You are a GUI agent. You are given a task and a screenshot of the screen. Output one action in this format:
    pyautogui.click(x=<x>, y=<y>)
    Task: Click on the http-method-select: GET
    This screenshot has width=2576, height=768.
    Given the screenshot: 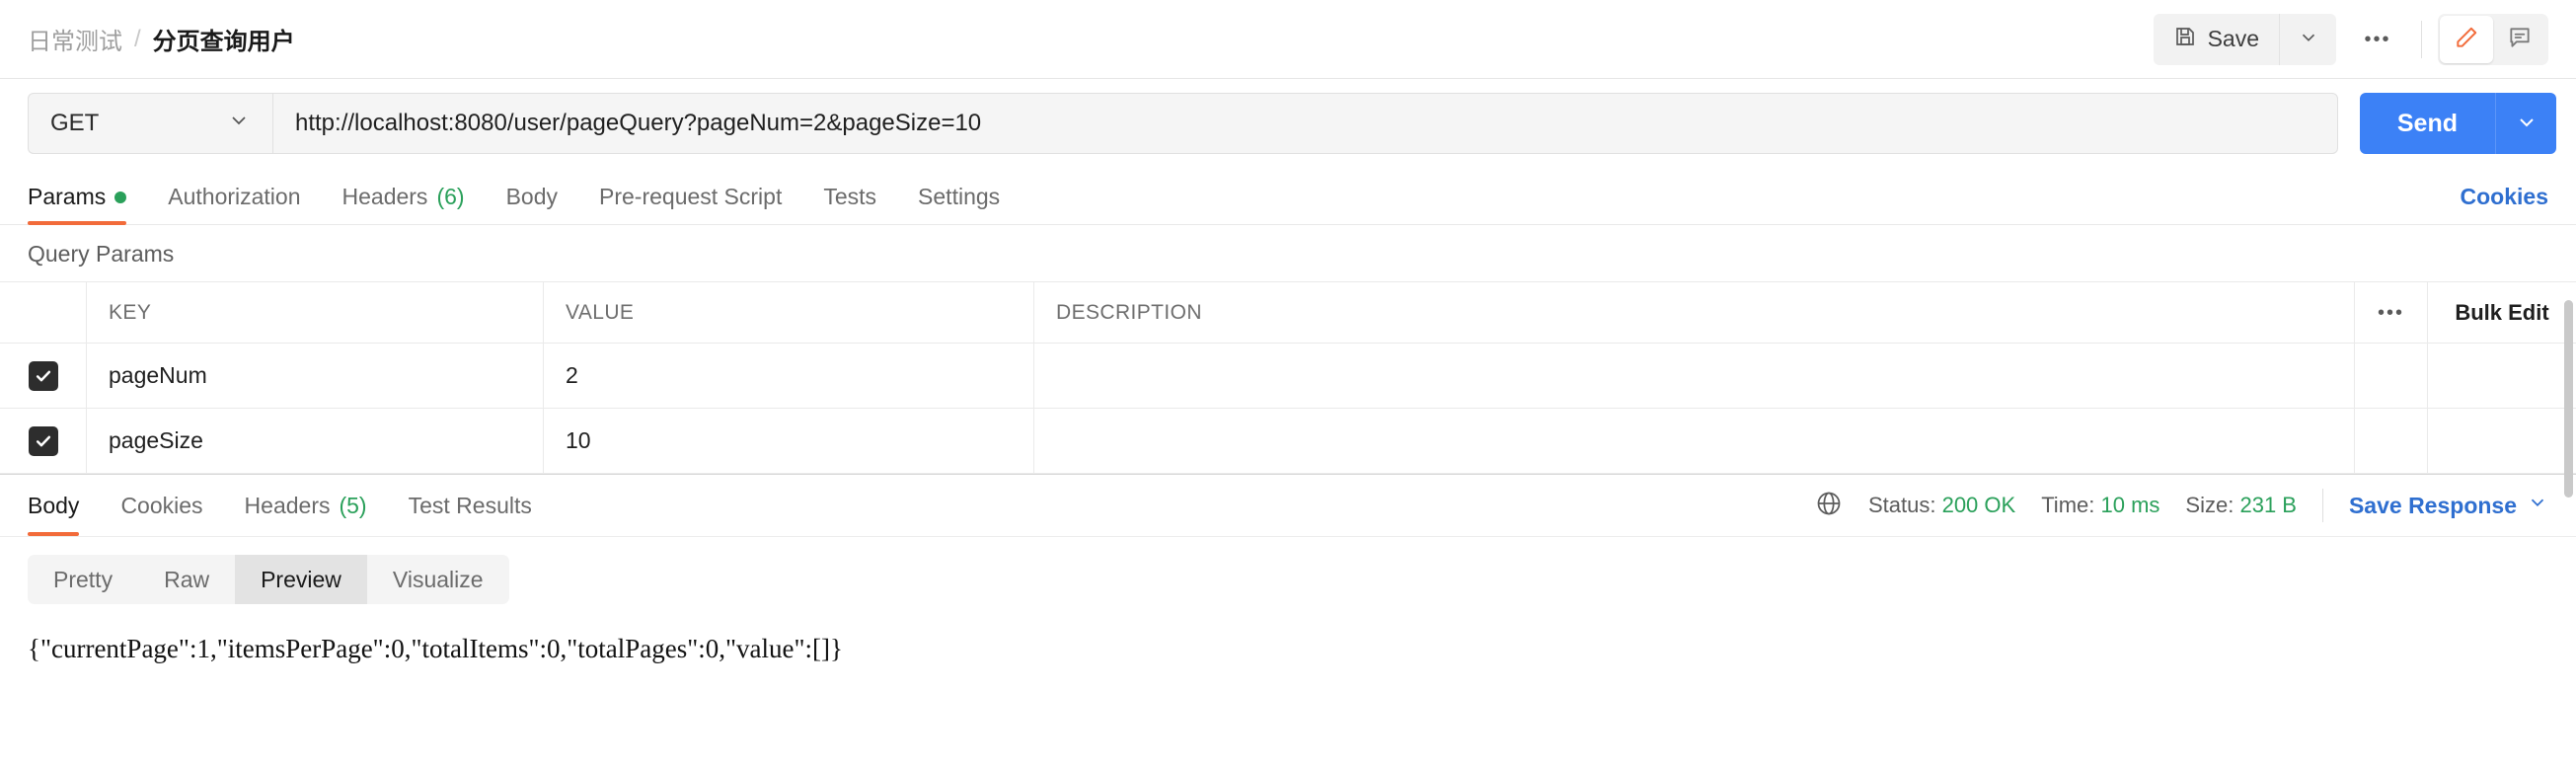 What is the action you would take?
    pyautogui.click(x=150, y=123)
    